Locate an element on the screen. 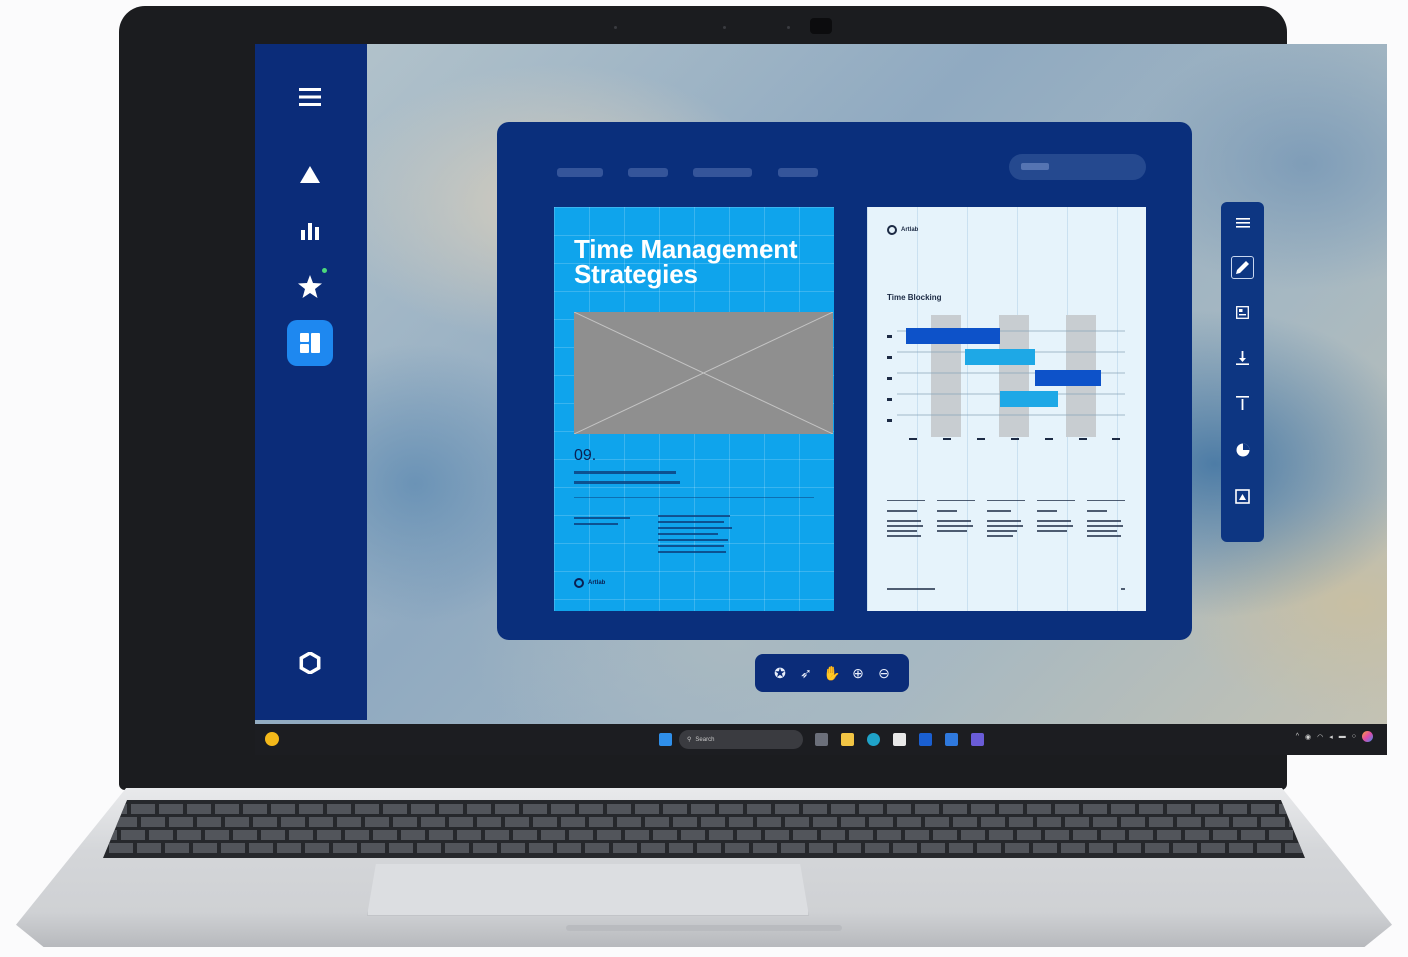  outlook-icon is located at coordinates (925, 739).